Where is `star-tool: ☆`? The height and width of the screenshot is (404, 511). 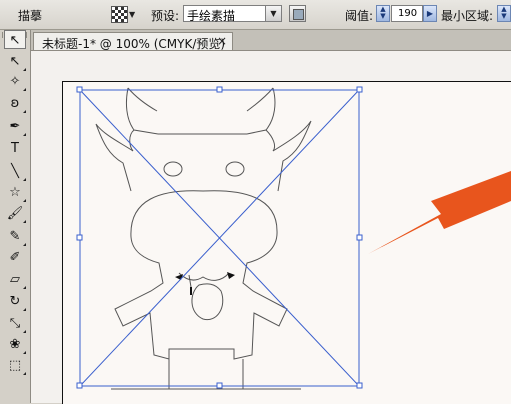
star-tool: ☆ is located at coordinates (15, 192).